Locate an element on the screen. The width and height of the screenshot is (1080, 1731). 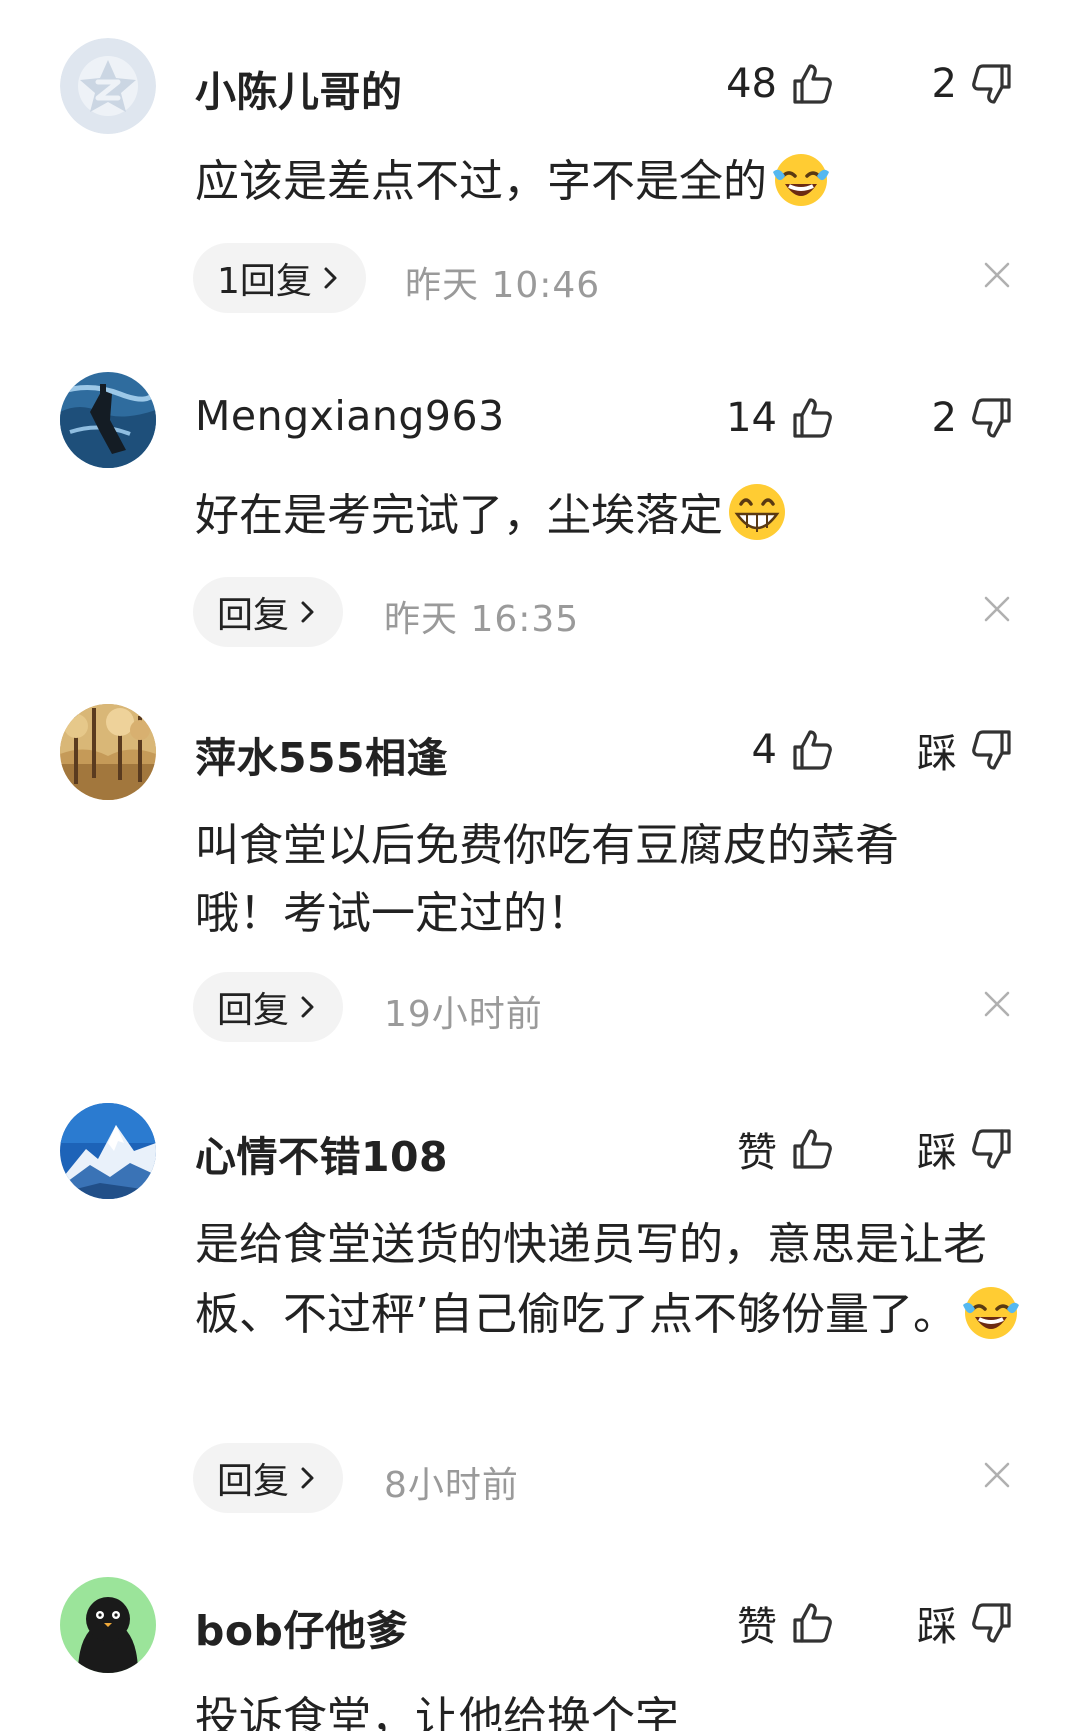
snow-mountain-avatar is located at coordinates (108, 1151).